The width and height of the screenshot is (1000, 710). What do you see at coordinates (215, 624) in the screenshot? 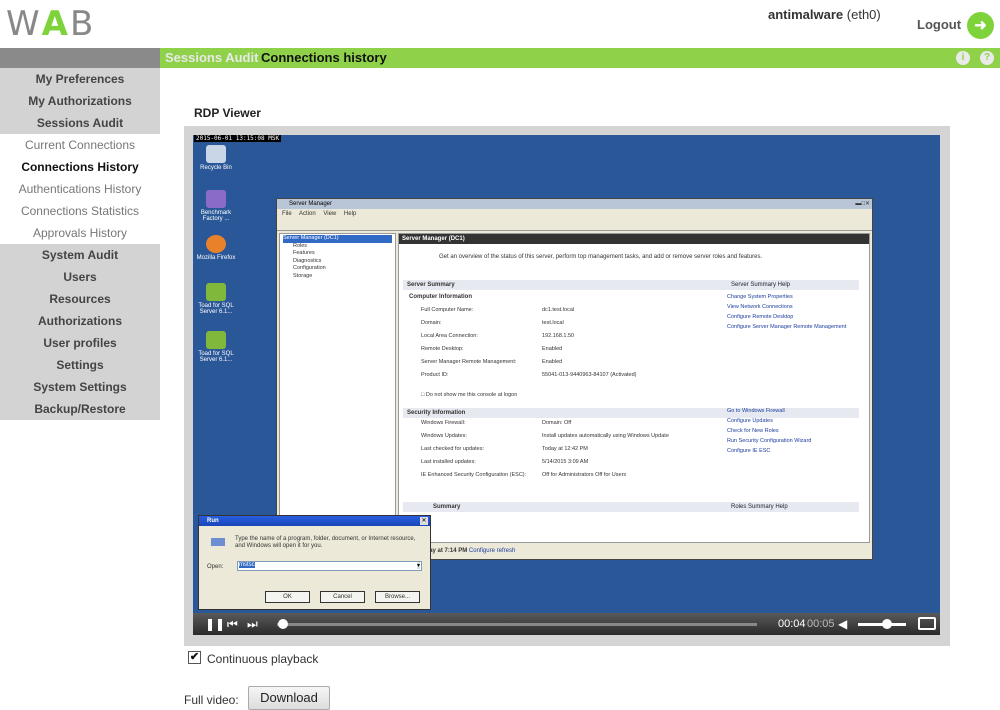
I see `pause-icon: ❚❚` at bounding box center [215, 624].